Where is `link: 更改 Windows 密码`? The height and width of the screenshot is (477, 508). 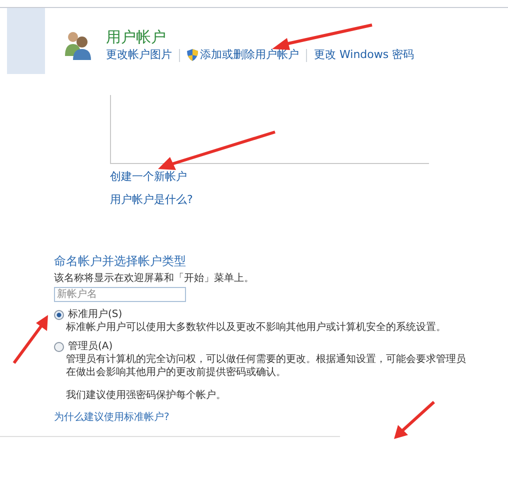 link: 更改 Windows 密码 is located at coordinates (364, 55).